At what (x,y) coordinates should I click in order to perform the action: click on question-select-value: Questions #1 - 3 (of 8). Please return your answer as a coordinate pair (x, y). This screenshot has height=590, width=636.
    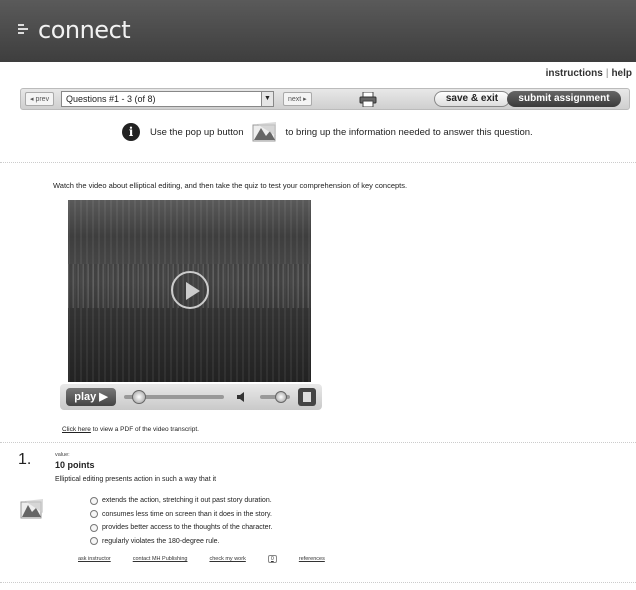
    Looking at the image, I should click on (111, 99).